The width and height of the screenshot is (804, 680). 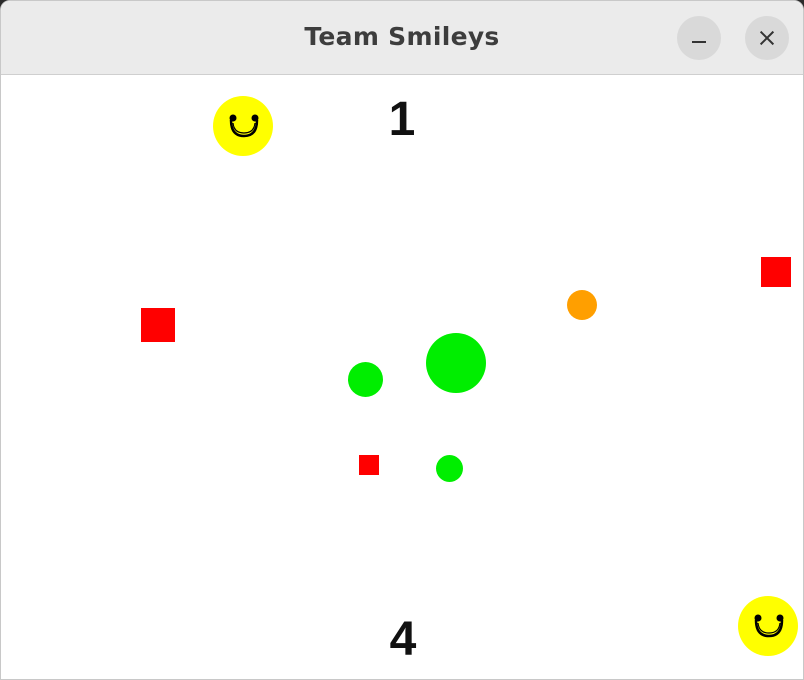 I want to click on top-team-score: 1, so click(x=402, y=119).